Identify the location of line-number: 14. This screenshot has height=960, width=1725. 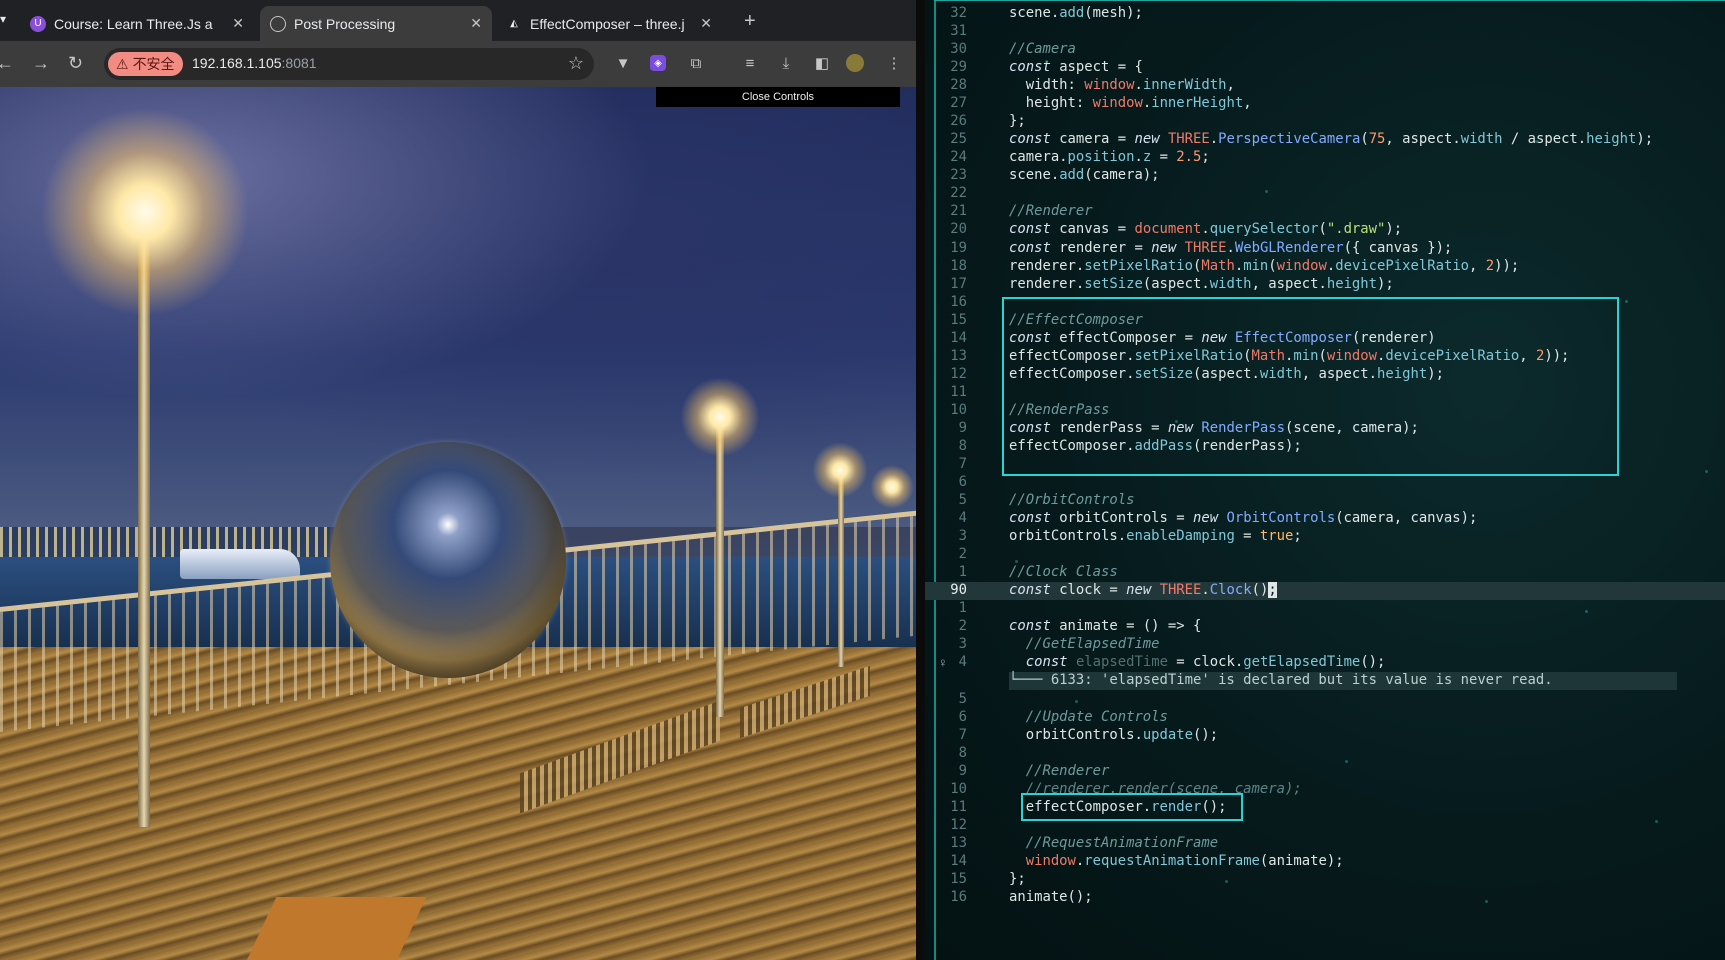
(958, 337).